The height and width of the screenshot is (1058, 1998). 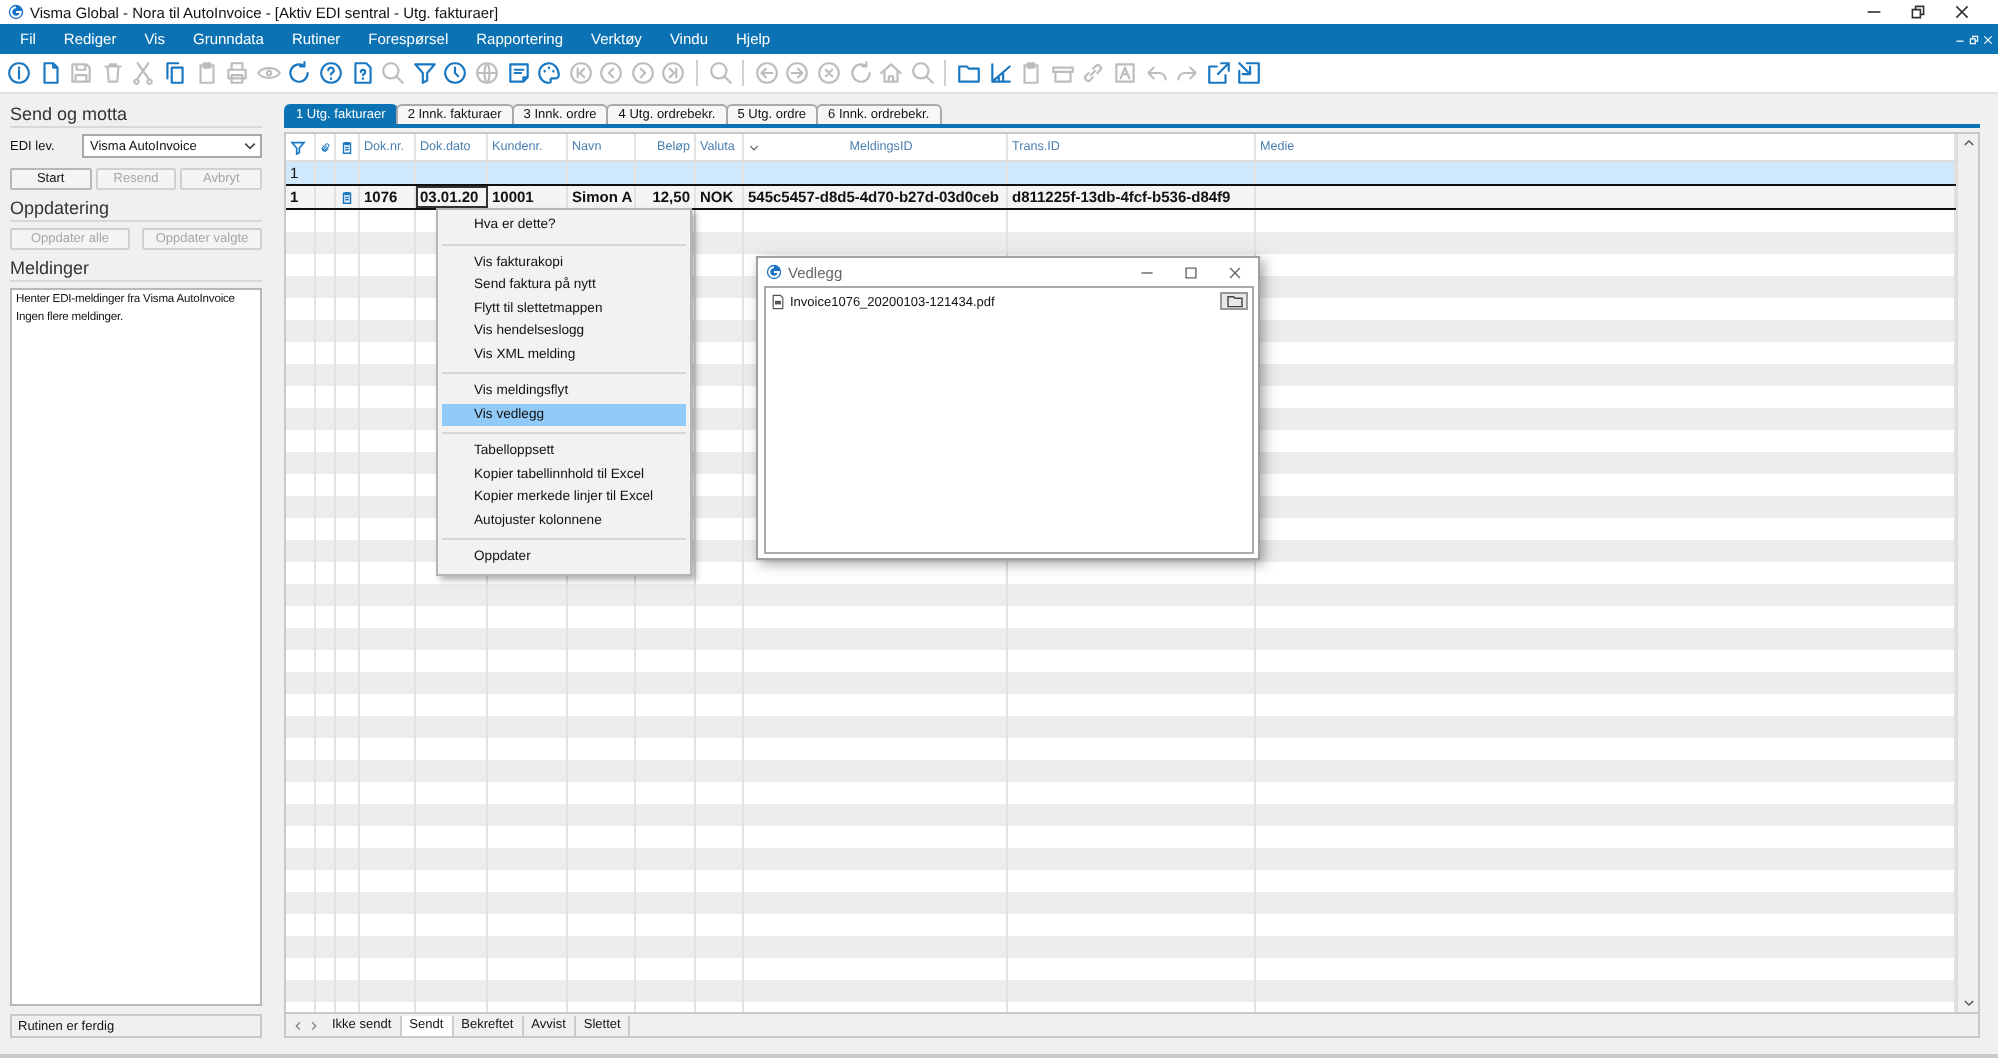 I want to click on copy-icon, so click(x=174, y=73).